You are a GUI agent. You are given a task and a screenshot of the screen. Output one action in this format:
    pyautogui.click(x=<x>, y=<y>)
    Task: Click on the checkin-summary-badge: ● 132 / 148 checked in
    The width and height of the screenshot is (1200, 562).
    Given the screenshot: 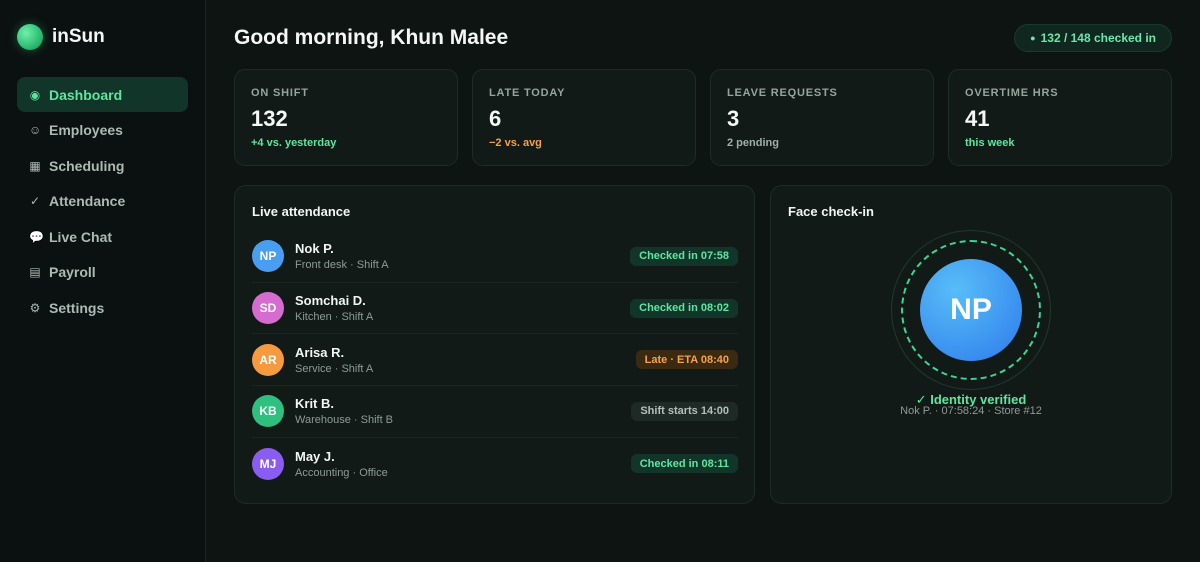 What is the action you would take?
    pyautogui.click(x=1093, y=38)
    